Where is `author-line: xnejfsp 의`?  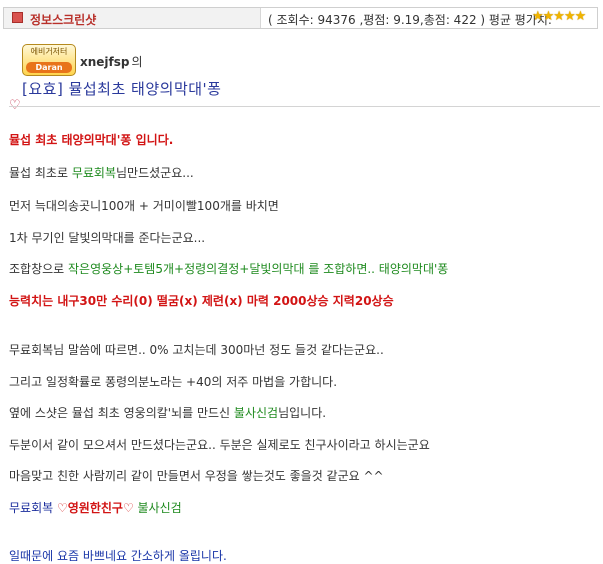
author-line: xnejfsp 의 is located at coordinates (111, 61).